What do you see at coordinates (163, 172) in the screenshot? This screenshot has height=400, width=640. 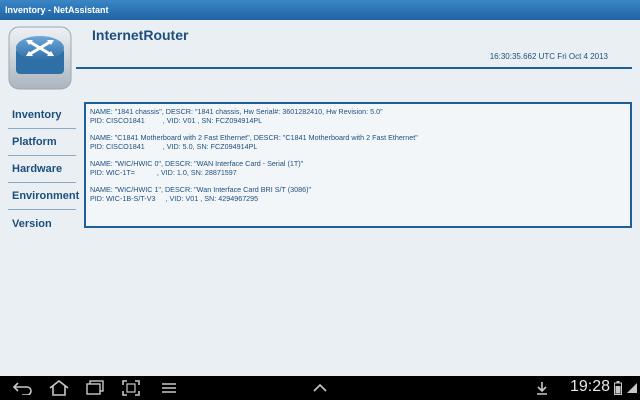 I see `entry-pid-line: PID: WIC-1T= , VID: 1.0, SN: 28871597` at bounding box center [163, 172].